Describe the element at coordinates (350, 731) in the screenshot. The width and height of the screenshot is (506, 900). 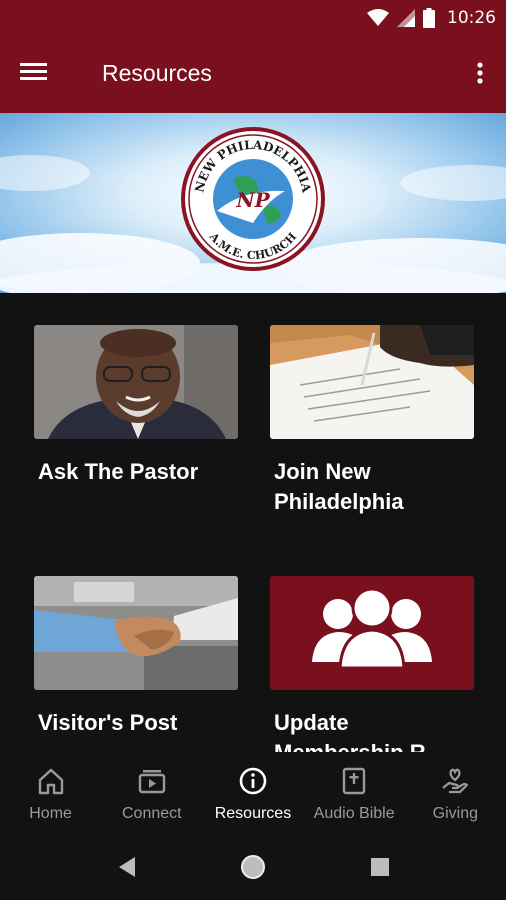
I see `card-title: Update Membership R` at that location.